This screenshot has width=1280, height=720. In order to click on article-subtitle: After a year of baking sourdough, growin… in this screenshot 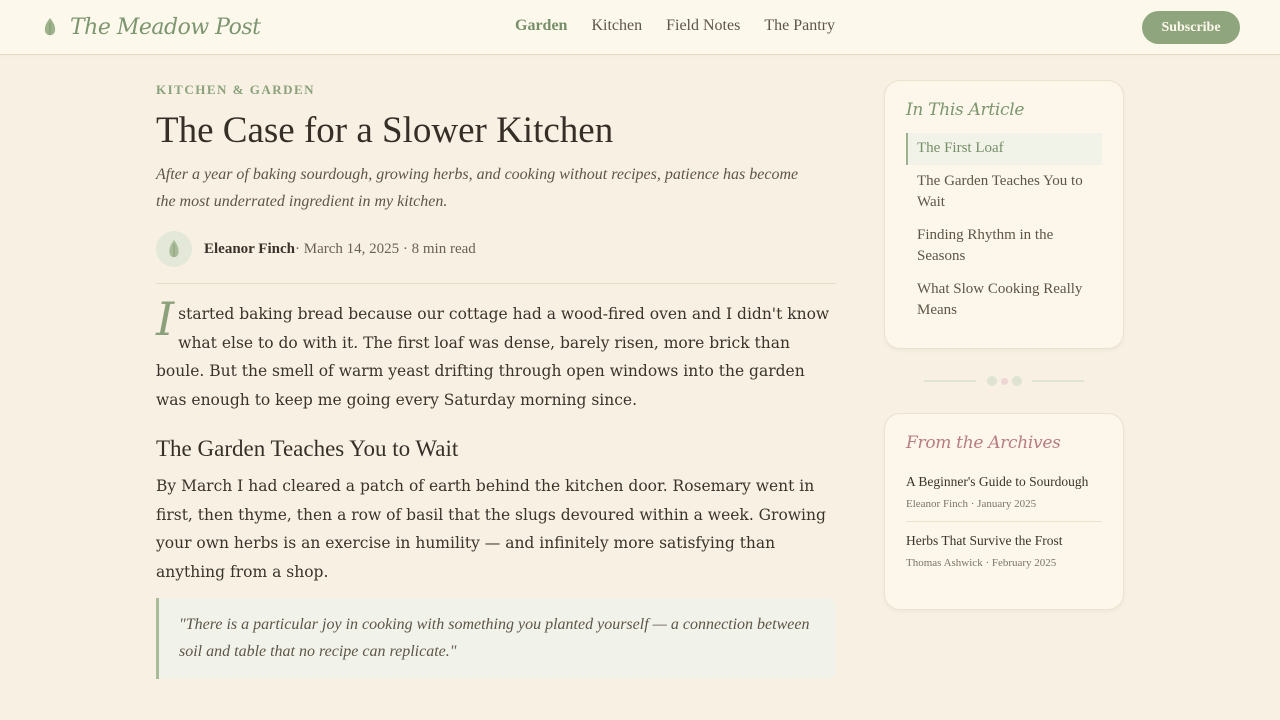, I will do `click(477, 188)`.